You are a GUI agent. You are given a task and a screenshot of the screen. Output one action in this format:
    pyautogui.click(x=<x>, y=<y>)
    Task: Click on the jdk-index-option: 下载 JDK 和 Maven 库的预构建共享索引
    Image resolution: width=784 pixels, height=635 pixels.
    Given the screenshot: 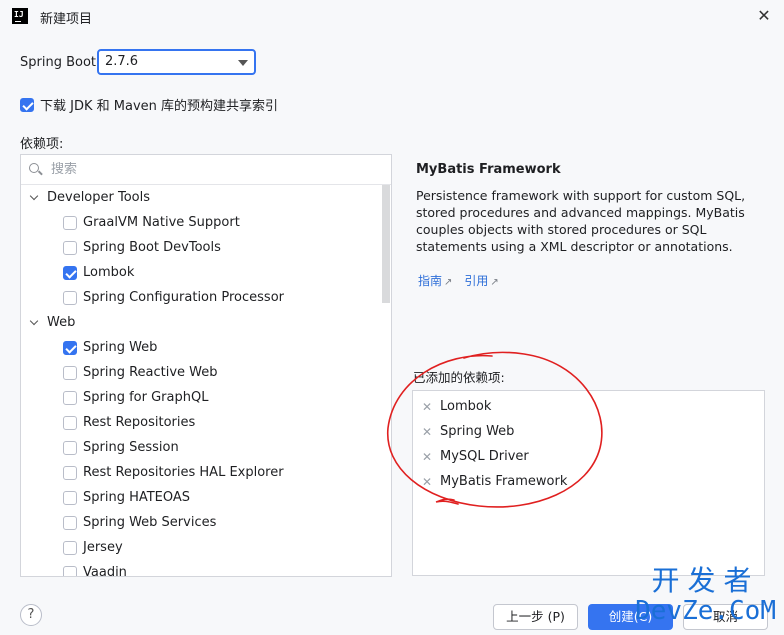 What is the action you would take?
    pyautogui.click(x=149, y=104)
    